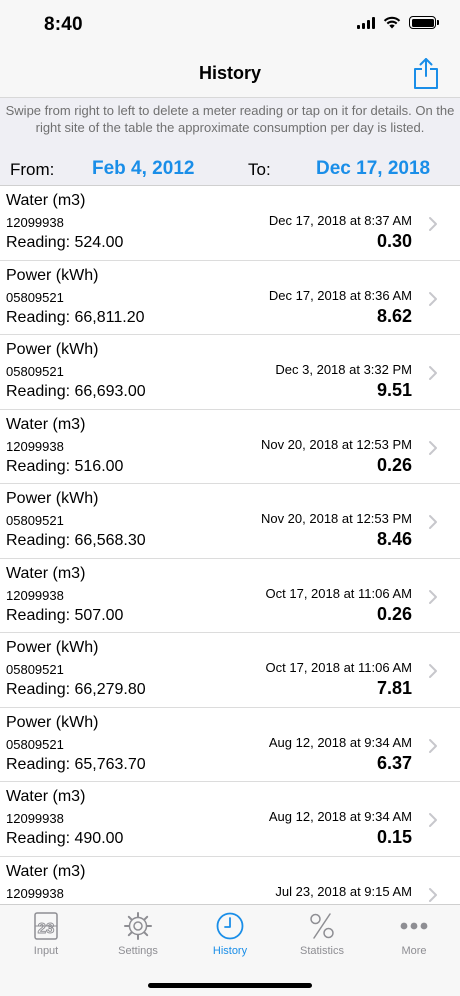 Image resolution: width=460 pixels, height=996 pixels. What do you see at coordinates (343, 369) in the screenshot?
I see `reading-date: Dec 3, 2018 at 3:32 PM` at bounding box center [343, 369].